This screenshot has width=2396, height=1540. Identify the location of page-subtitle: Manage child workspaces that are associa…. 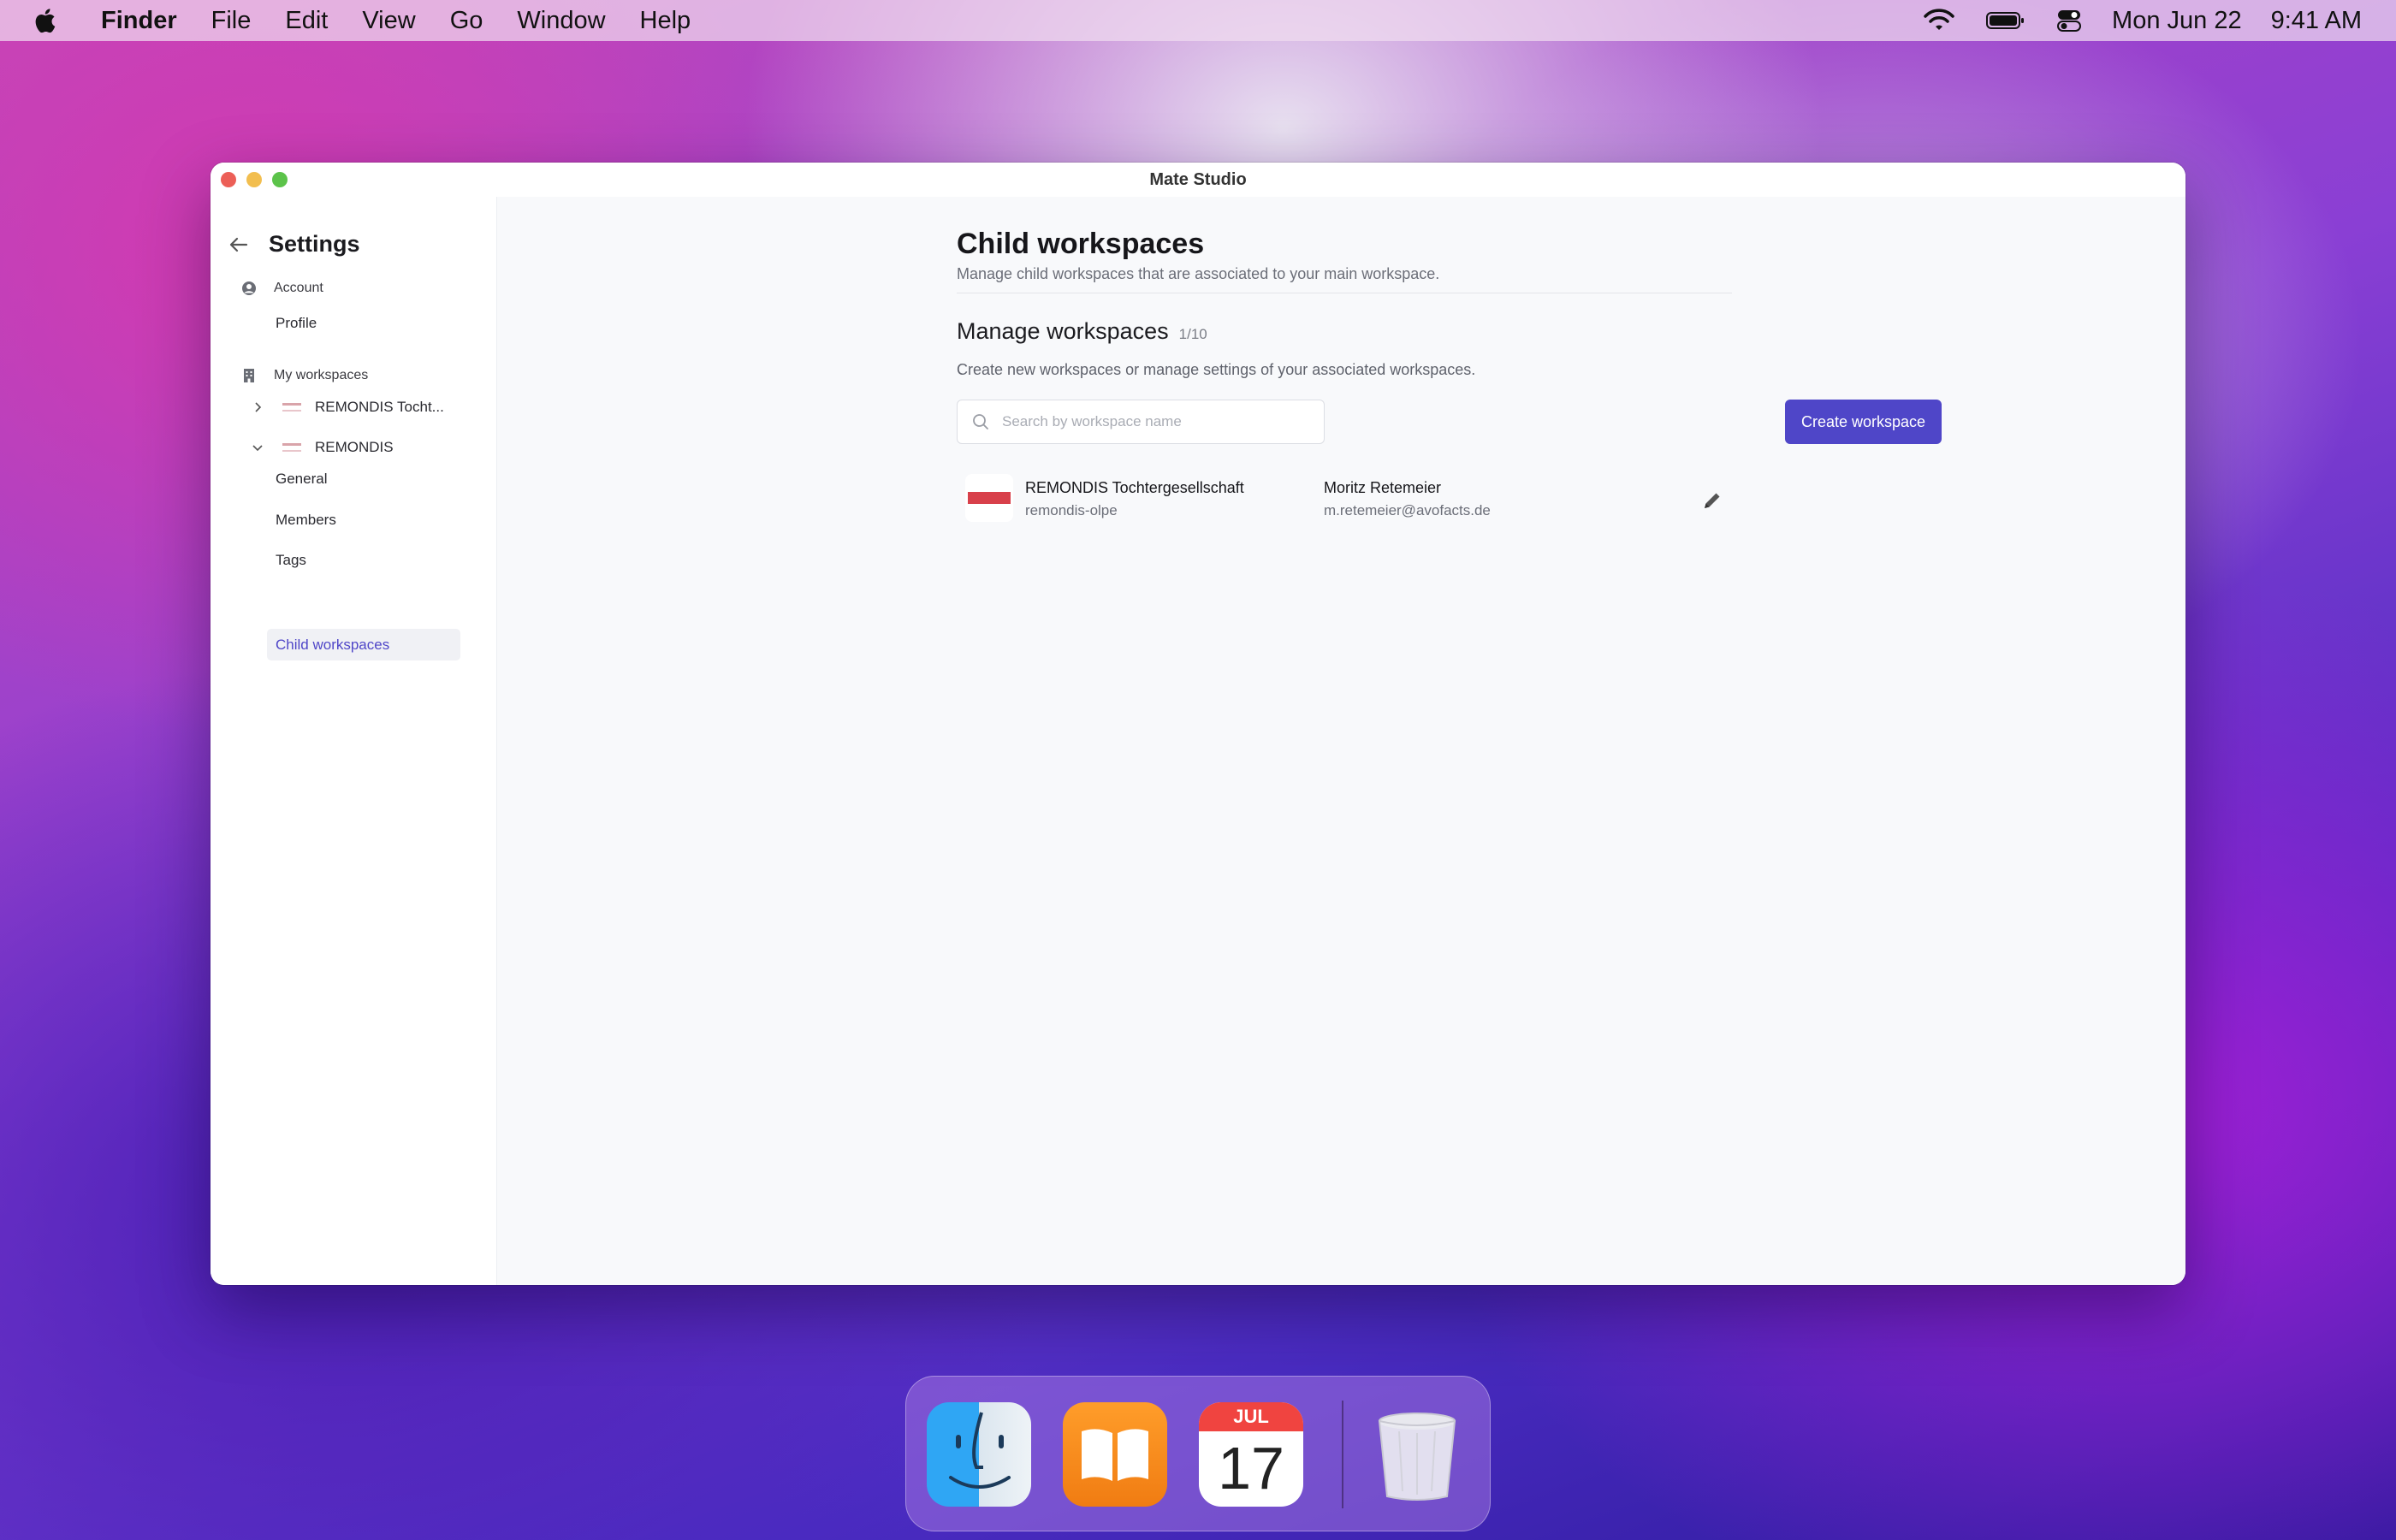
(1198, 273).